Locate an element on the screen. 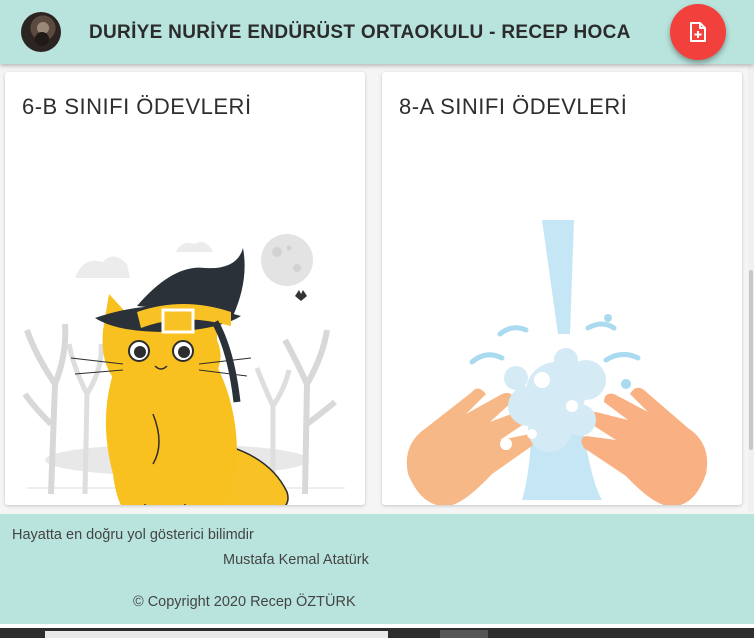 This screenshot has height=638, width=754. add-document-icon is located at coordinates (698, 32).